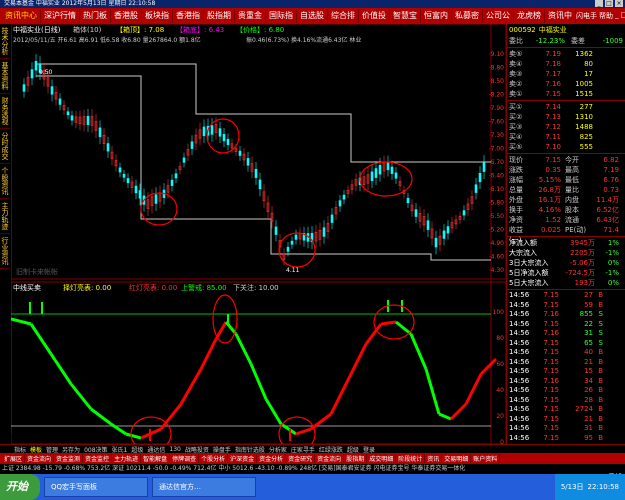 The height and width of the screenshot is (500, 625). Describe the element at coordinates (467, 16) in the screenshot. I see `menu-item-14: 私募密` at that location.